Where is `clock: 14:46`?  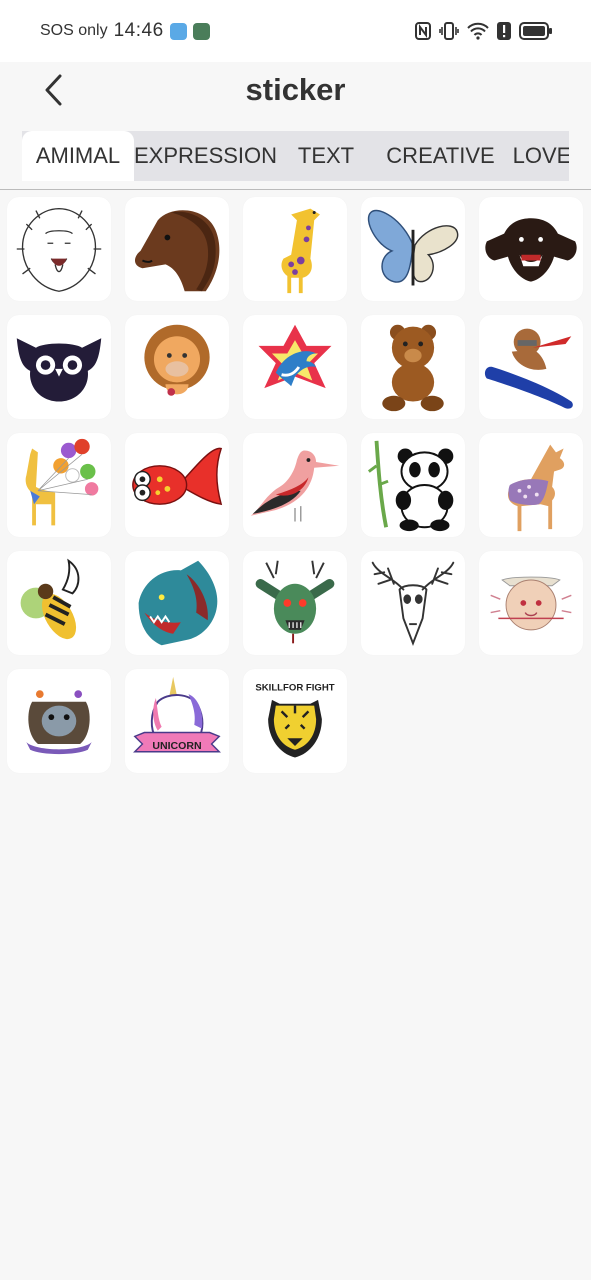
clock: 14:46 is located at coordinates (138, 30).